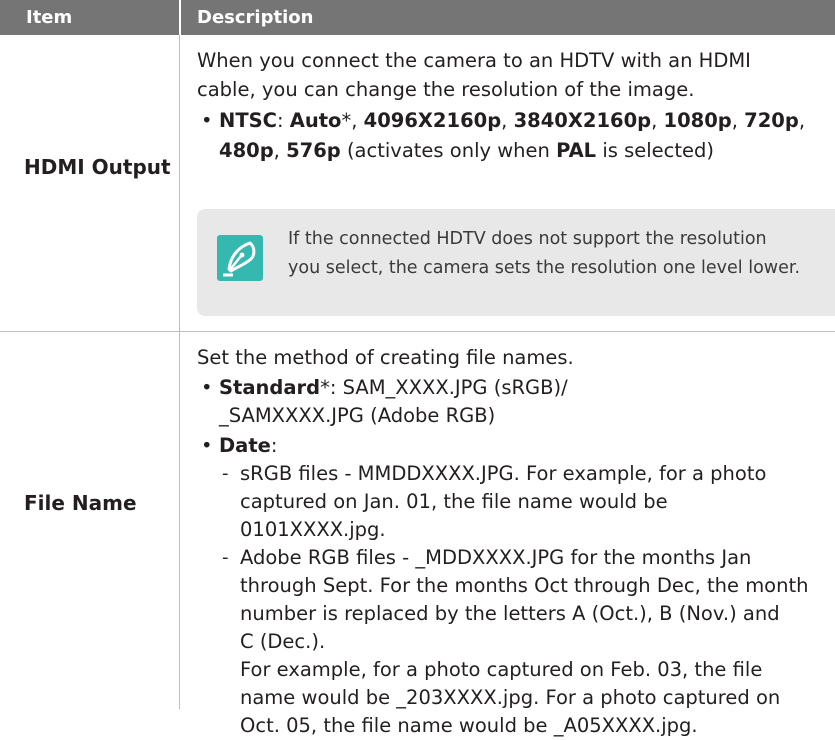 The width and height of the screenshot is (835, 740). I want to click on header-item: Item, so click(49, 17).